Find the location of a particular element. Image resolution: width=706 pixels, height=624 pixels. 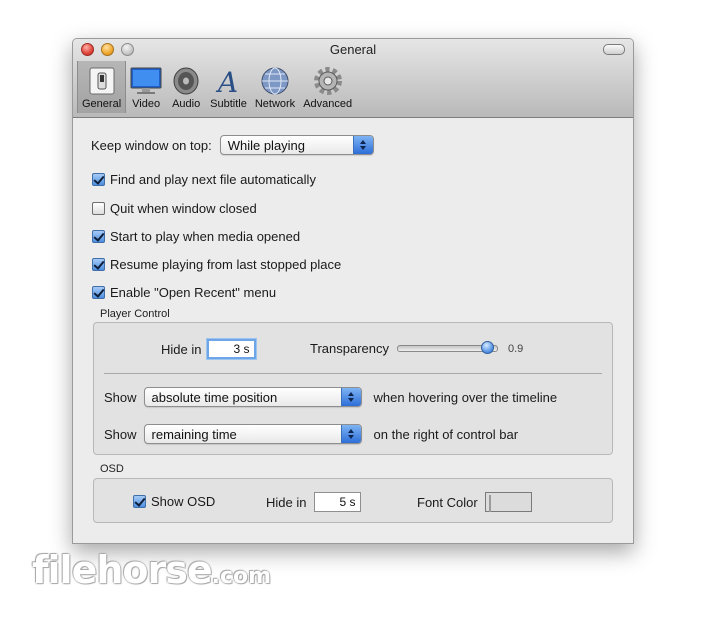

globe-icon is located at coordinates (275, 81).